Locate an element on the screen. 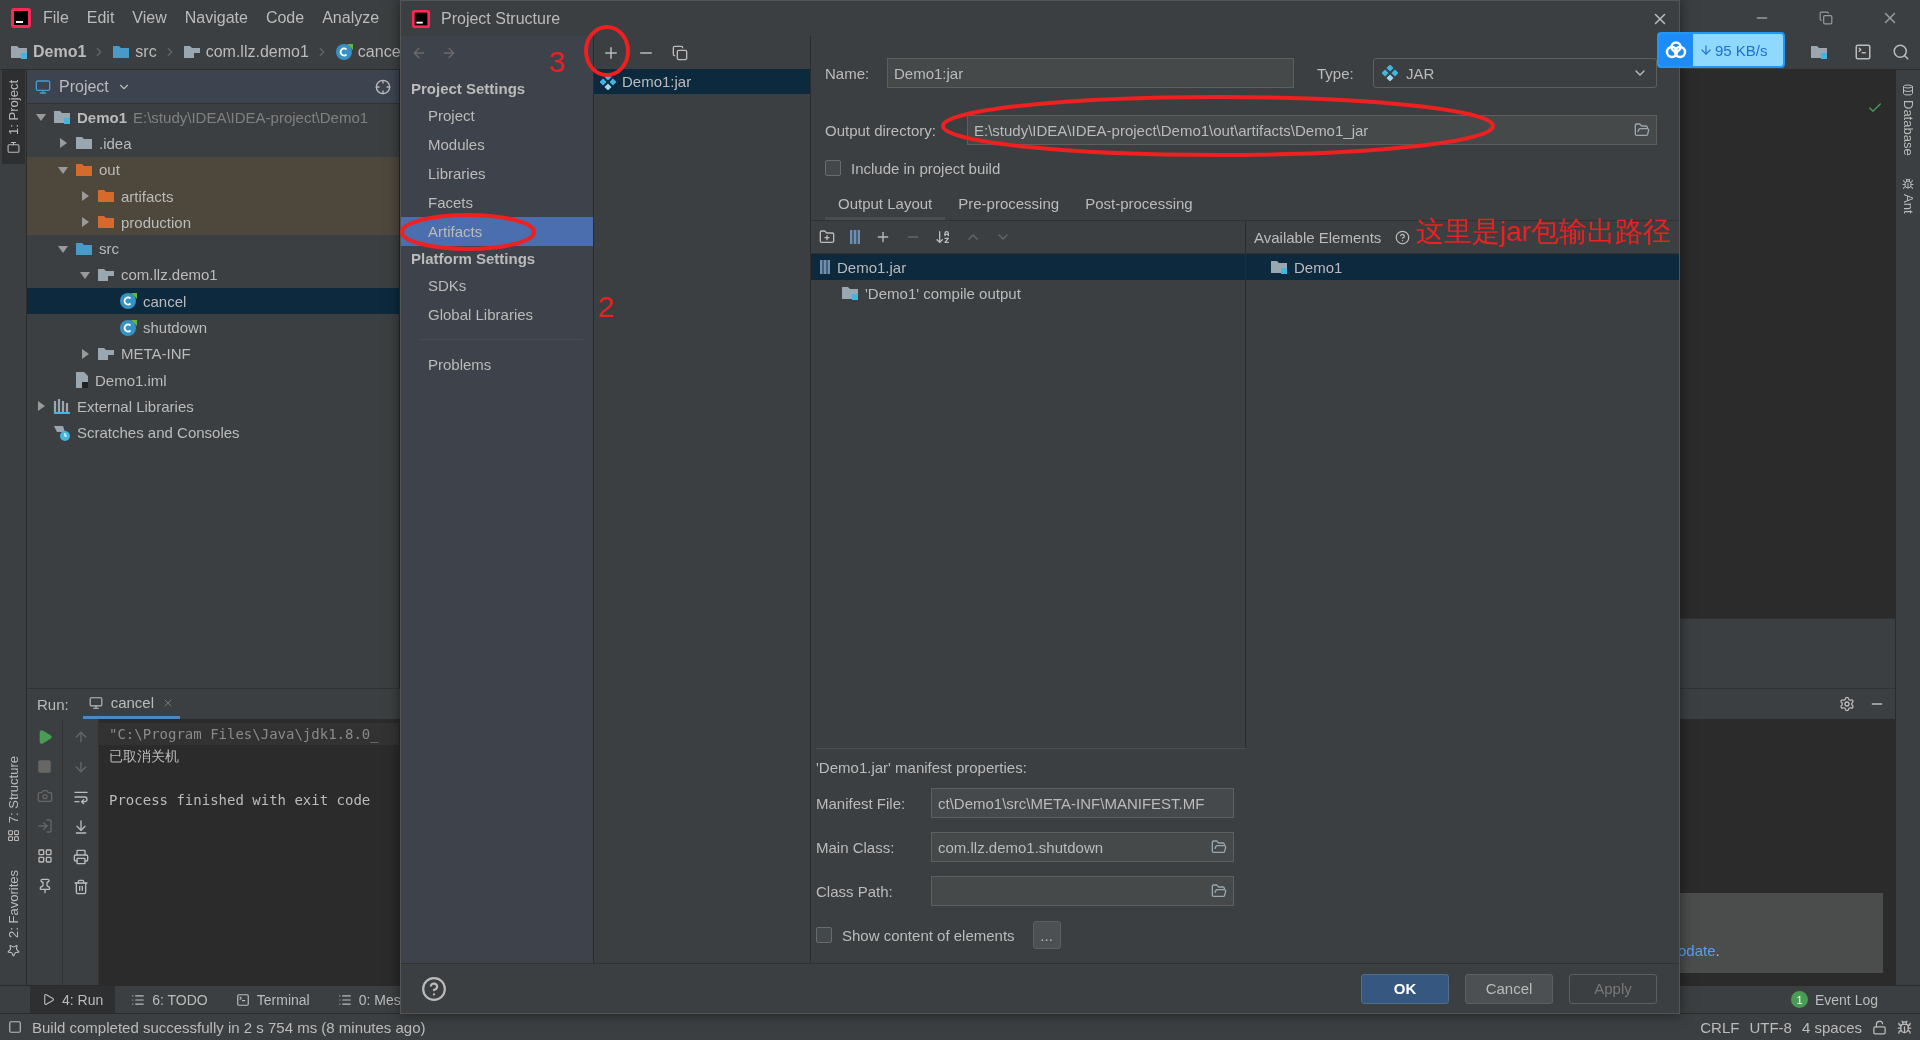 Image resolution: width=1920 pixels, height=1040 pixels. tree-item: shutdown is located at coordinates (213, 327).